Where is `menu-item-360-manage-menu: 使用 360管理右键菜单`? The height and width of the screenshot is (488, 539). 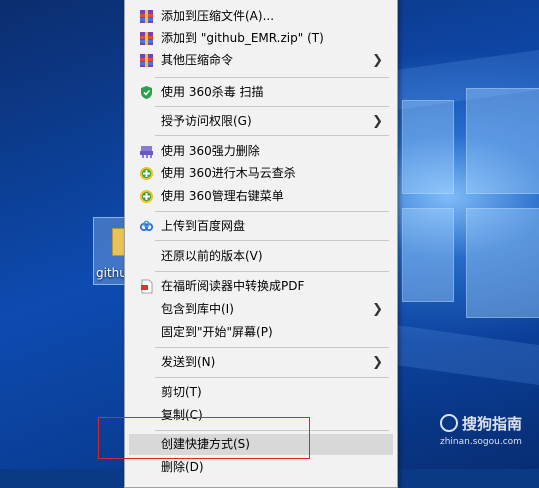 menu-item-360-manage-menu: 使用 360管理右键菜单 is located at coordinates (261, 196).